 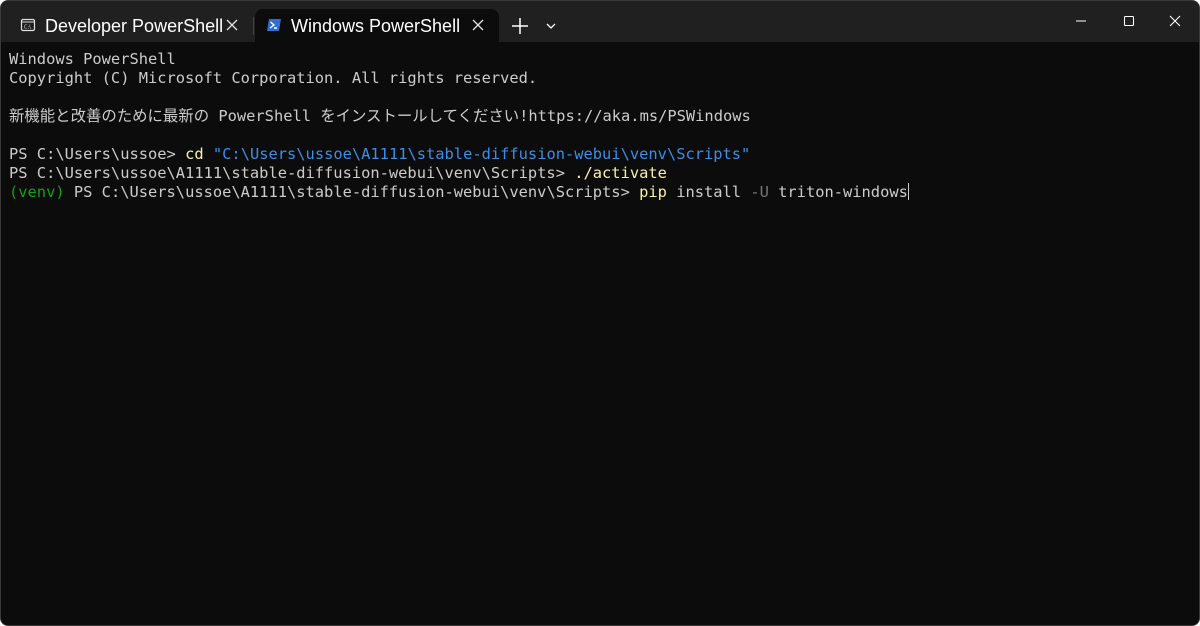 I want to click on command-name: ./activate, so click(x=620, y=173).